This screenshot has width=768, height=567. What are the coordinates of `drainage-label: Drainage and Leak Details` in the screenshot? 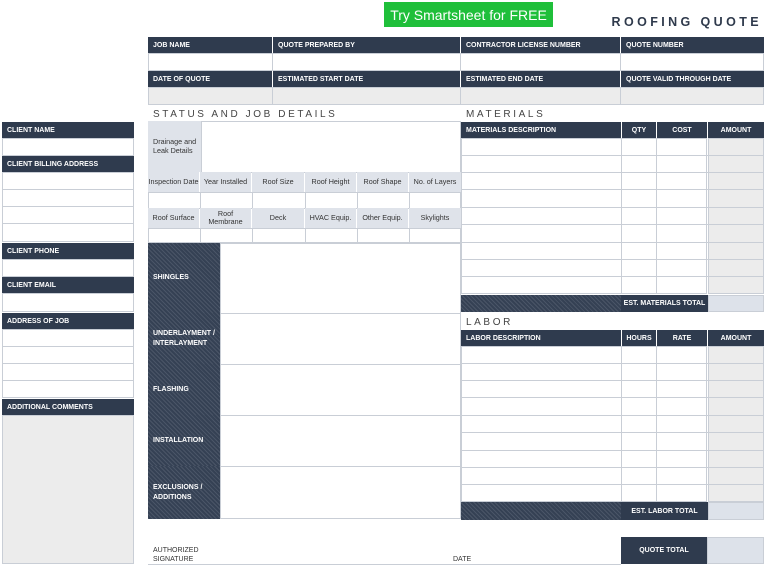 It's located at (175, 146).